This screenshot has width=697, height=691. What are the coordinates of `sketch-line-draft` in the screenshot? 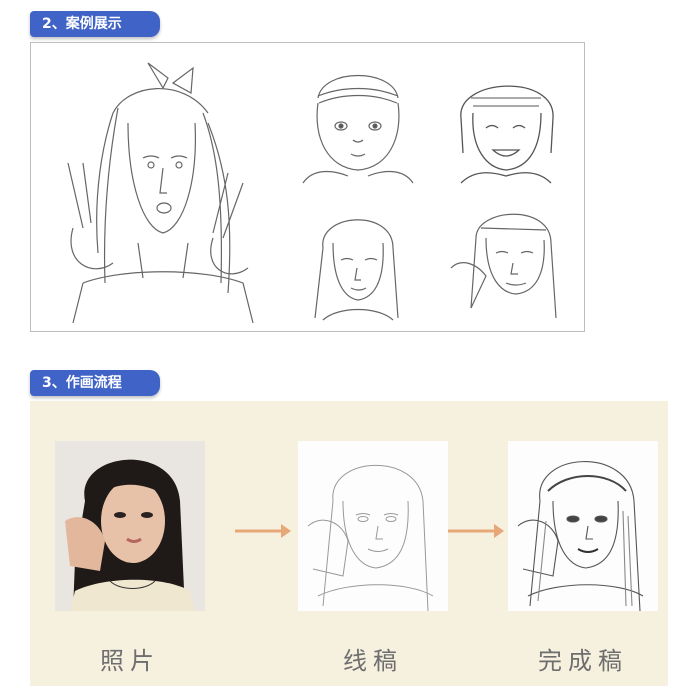 It's located at (373, 526).